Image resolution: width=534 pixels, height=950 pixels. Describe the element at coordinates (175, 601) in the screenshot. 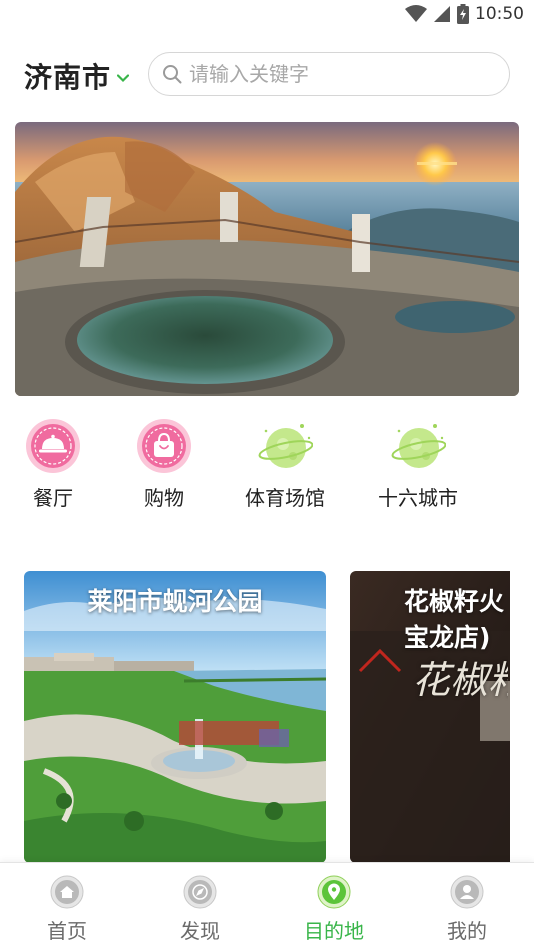

I see `card-title: 莱阳市蚬河公园` at that location.